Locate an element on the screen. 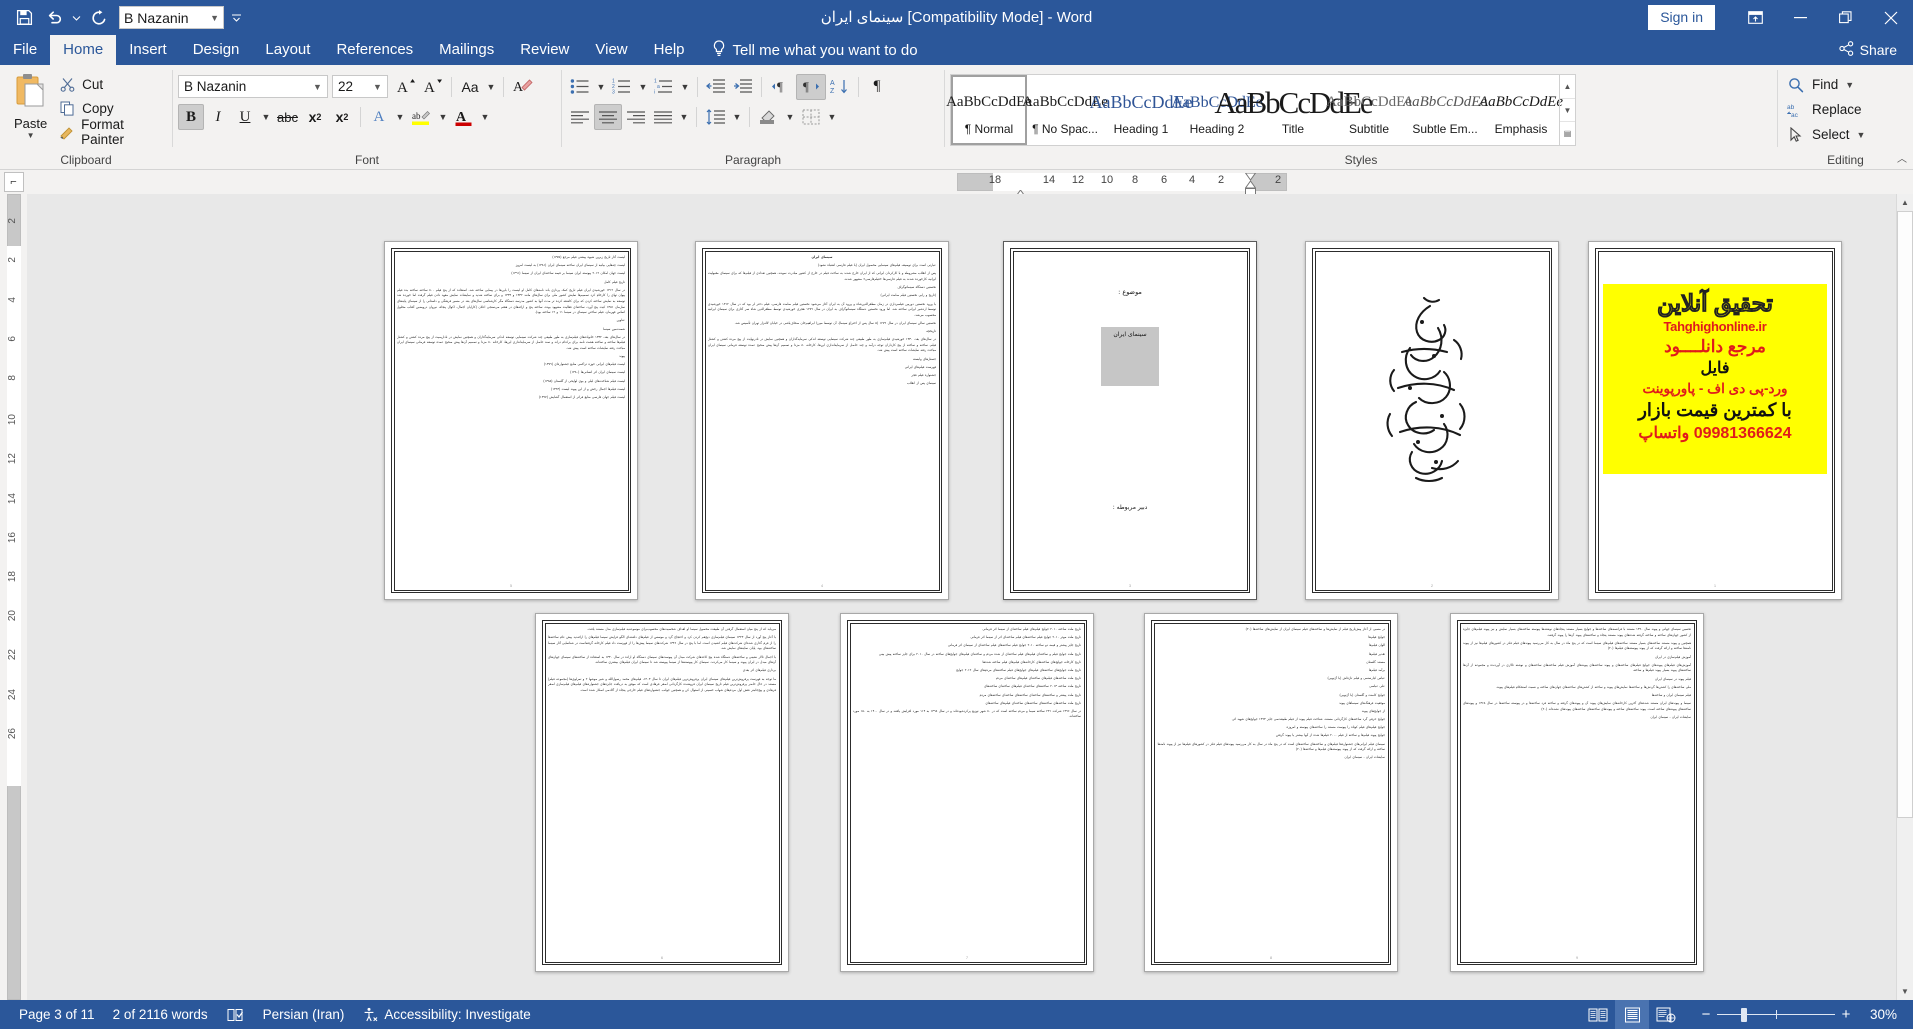 The width and height of the screenshot is (1913, 1029). style-title: AaBbCcDdEe Title is located at coordinates (1292, 110).